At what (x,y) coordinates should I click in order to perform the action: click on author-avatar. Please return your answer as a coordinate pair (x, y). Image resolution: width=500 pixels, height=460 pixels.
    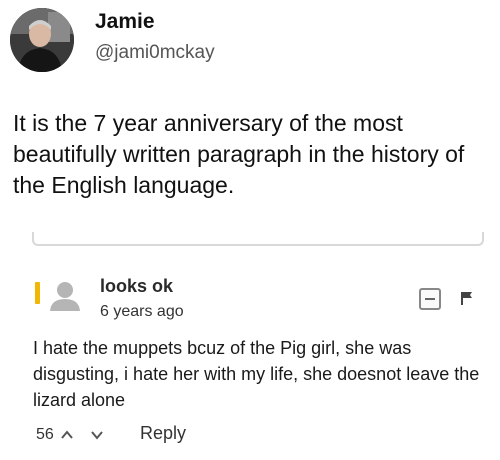
    Looking at the image, I should click on (42, 40).